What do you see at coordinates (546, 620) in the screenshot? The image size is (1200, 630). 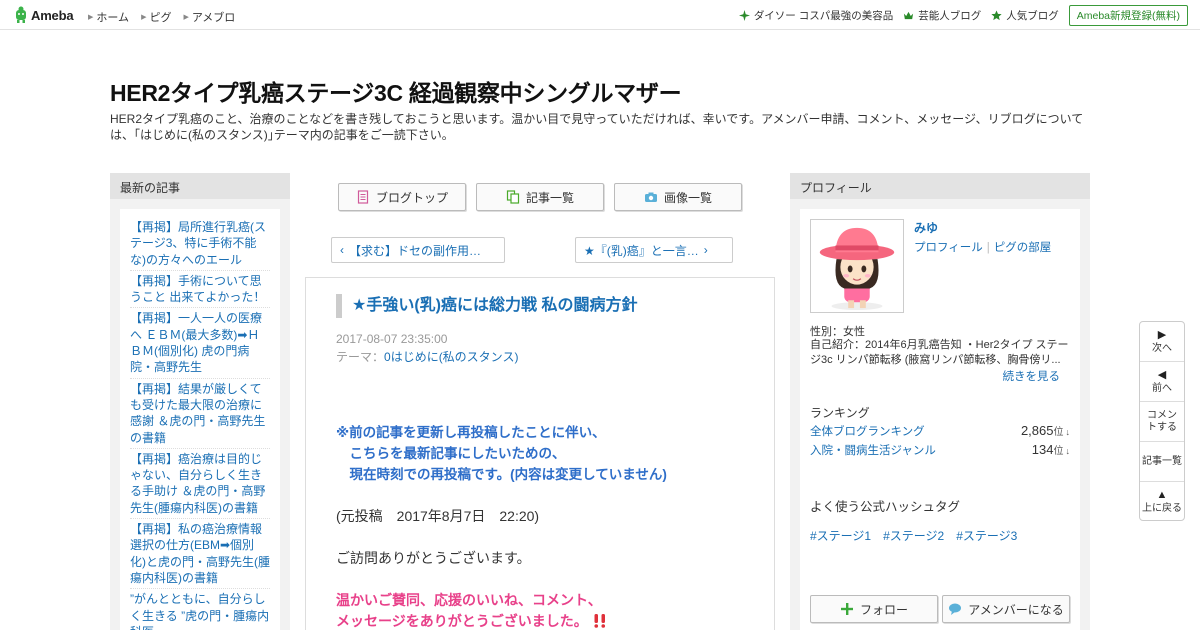 I see `thanks-line: メッセージをありがとうございました。` at bounding box center [546, 620].